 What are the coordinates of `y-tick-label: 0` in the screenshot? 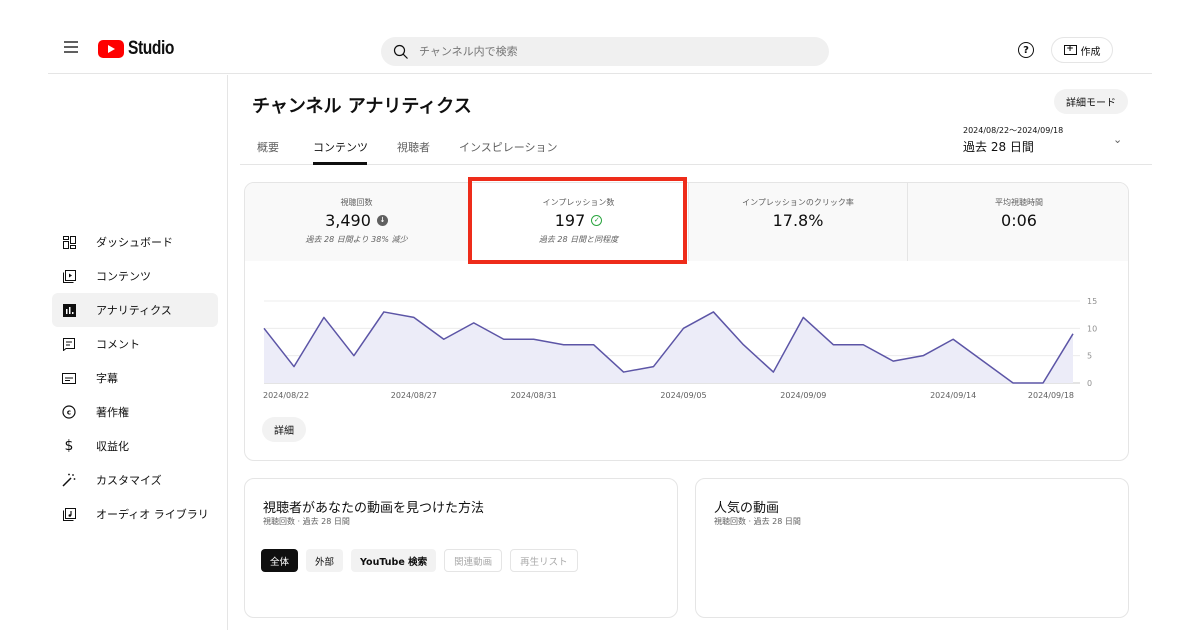 It's located at (1089, 383).